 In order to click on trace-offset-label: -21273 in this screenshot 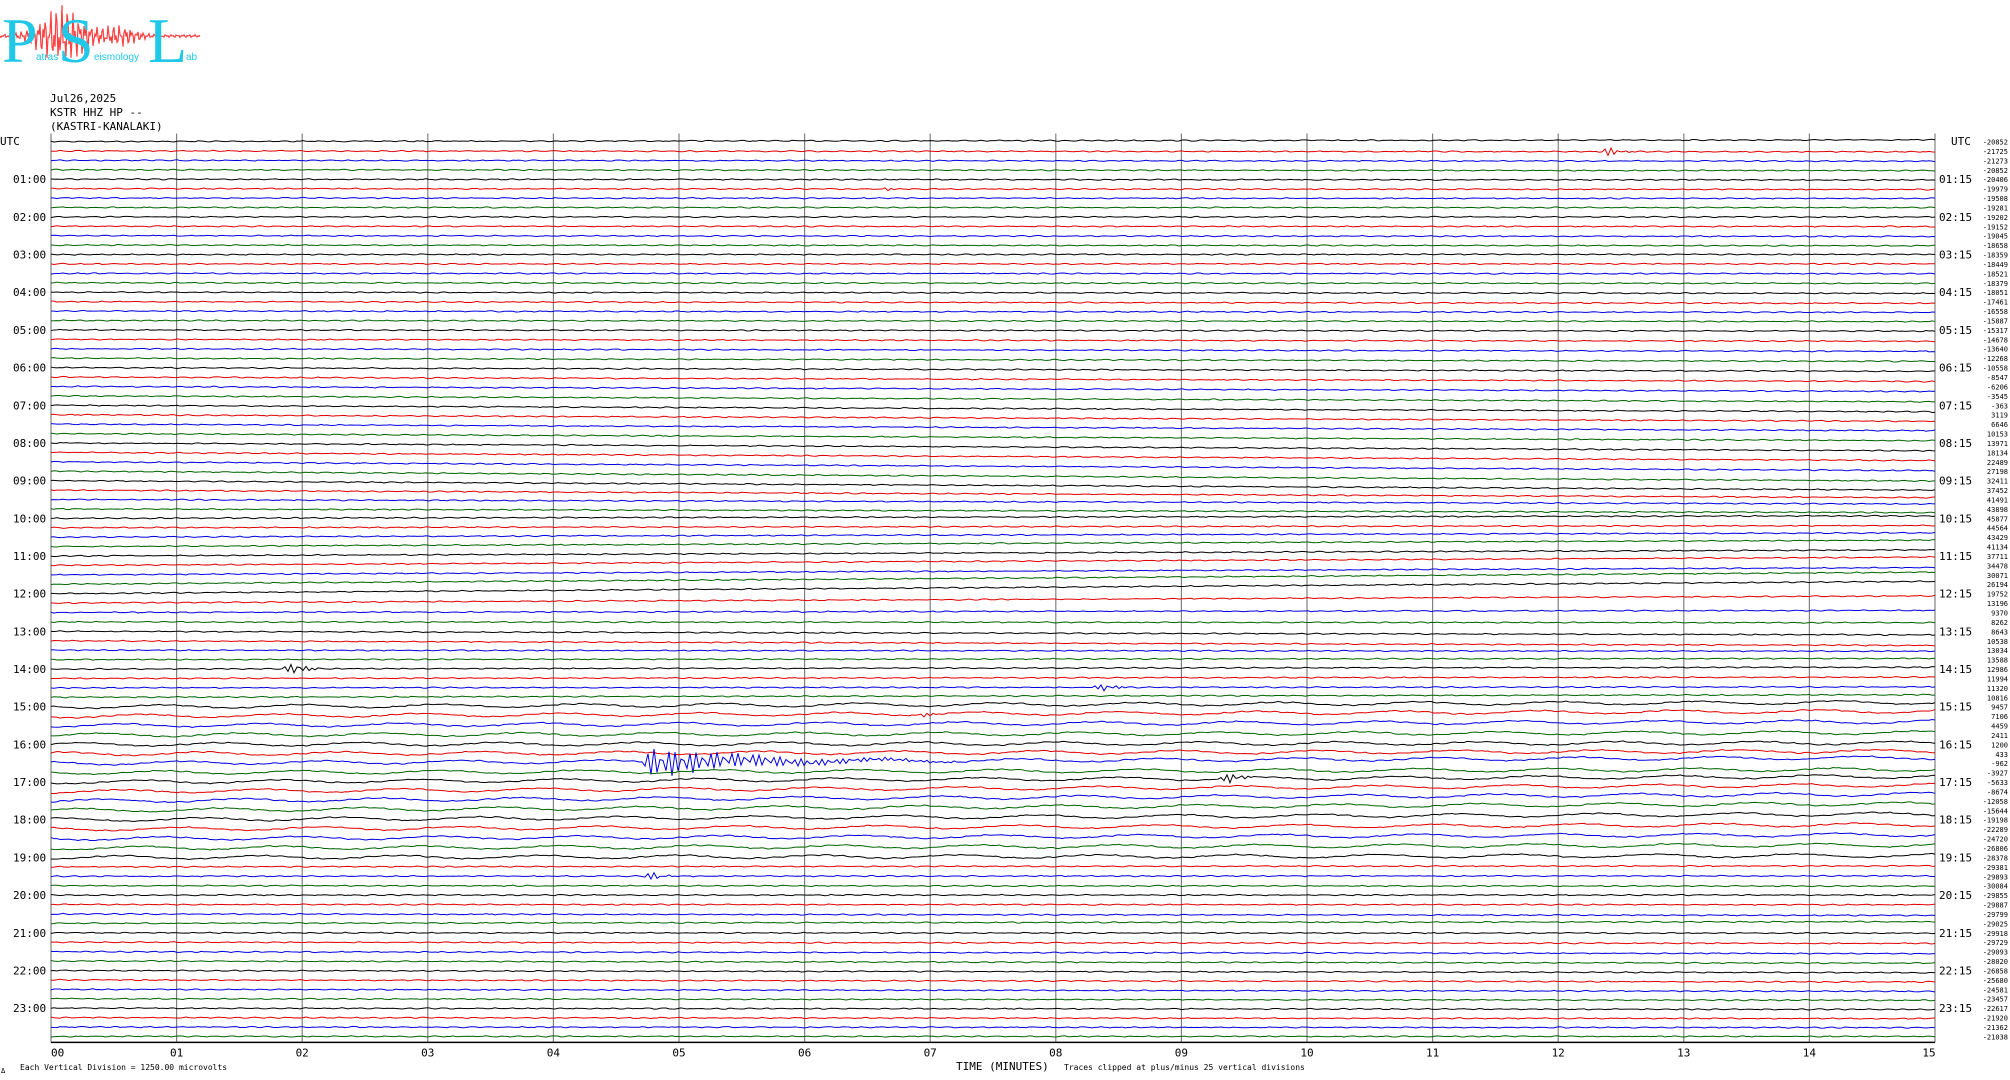, I will do `click(1995, 161)`.